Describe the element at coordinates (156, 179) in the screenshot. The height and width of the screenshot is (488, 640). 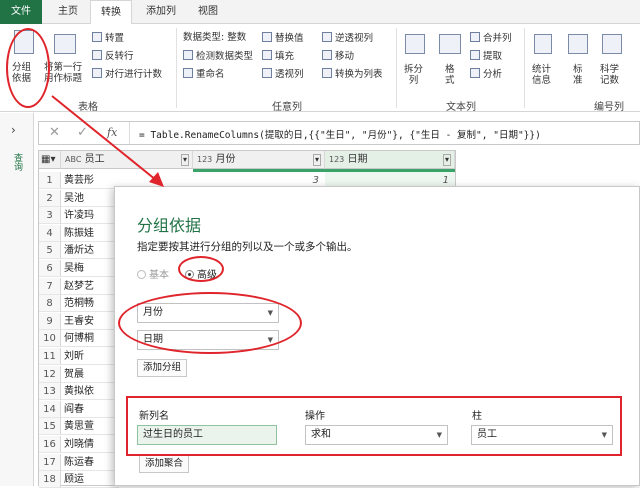
I see `arrow-head` at that location.